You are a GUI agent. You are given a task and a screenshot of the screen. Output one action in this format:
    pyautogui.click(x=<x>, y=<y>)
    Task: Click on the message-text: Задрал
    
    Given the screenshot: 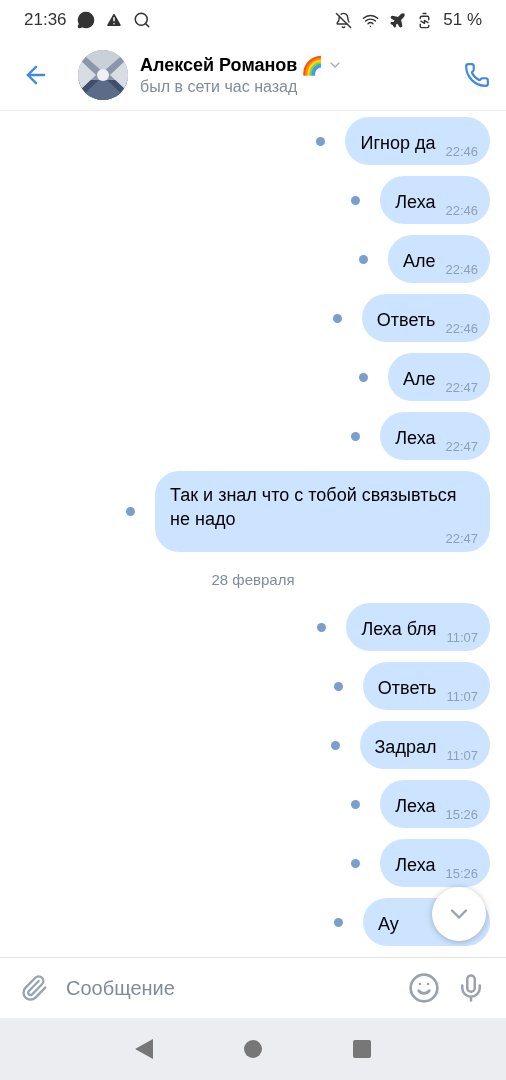 What is the action you would take?
    pyautogui.click(x=405, y=747)
    